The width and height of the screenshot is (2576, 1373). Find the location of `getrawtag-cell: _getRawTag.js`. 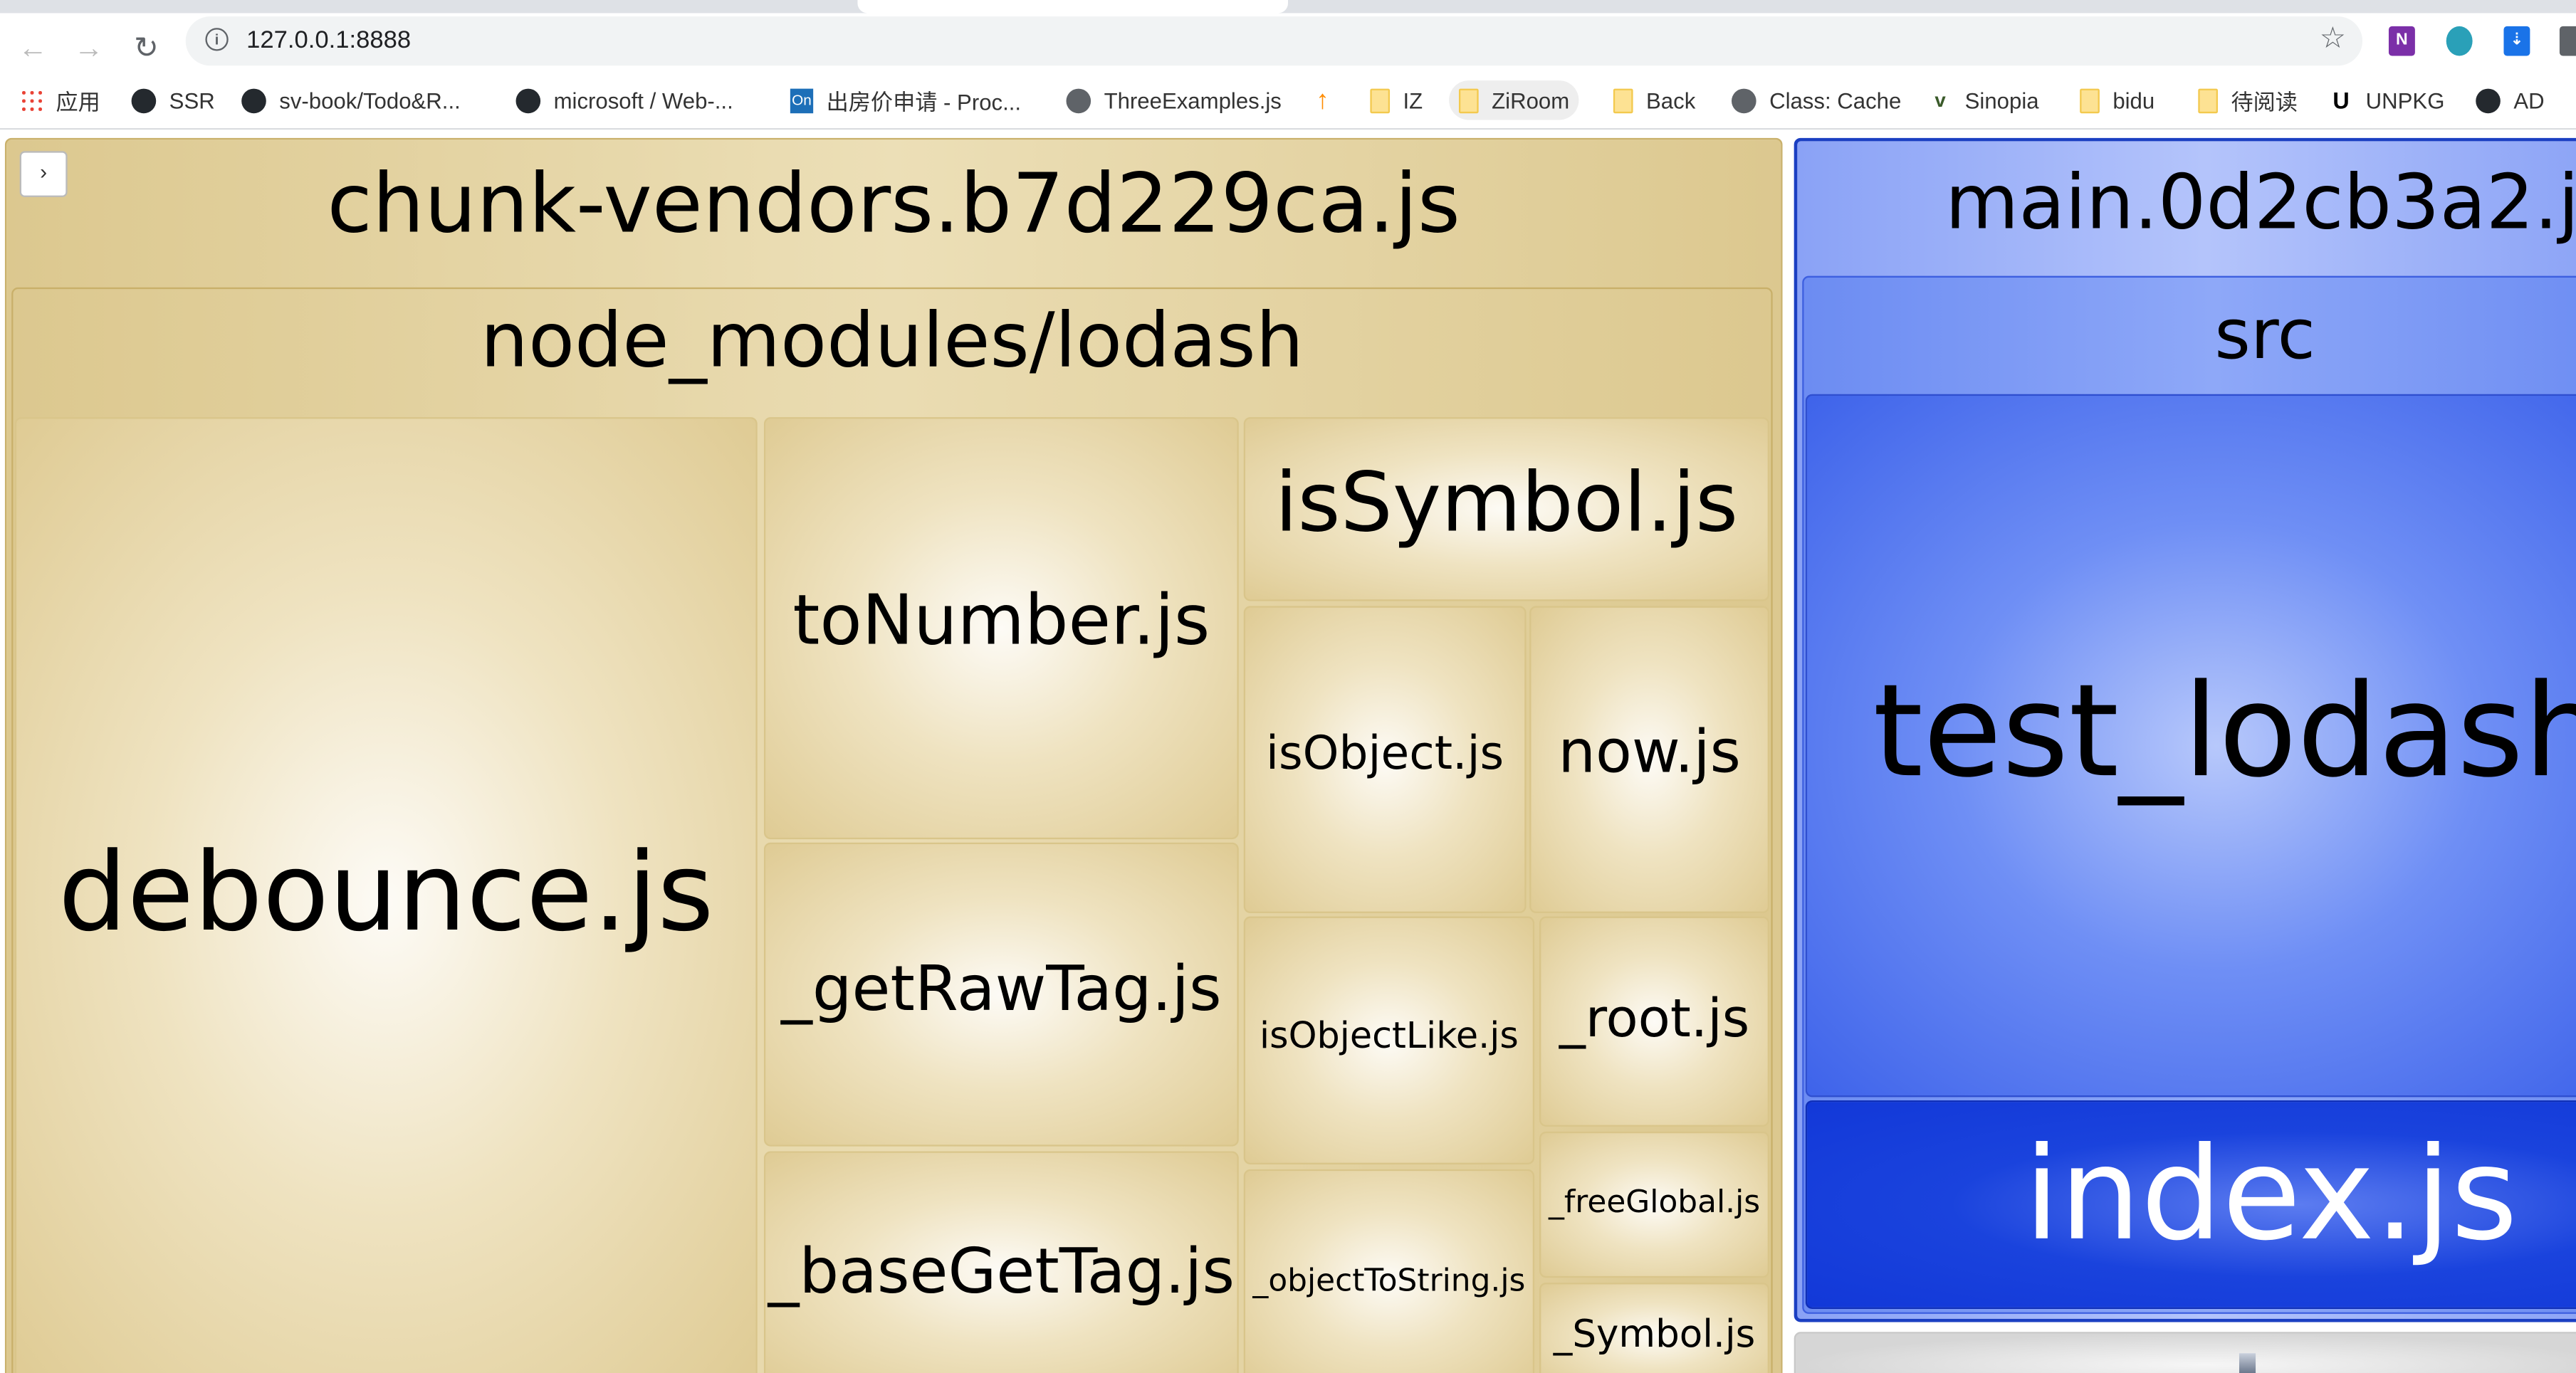

getrawtag-cell: _getRawTag.js is located at coordinates (1001, 994).